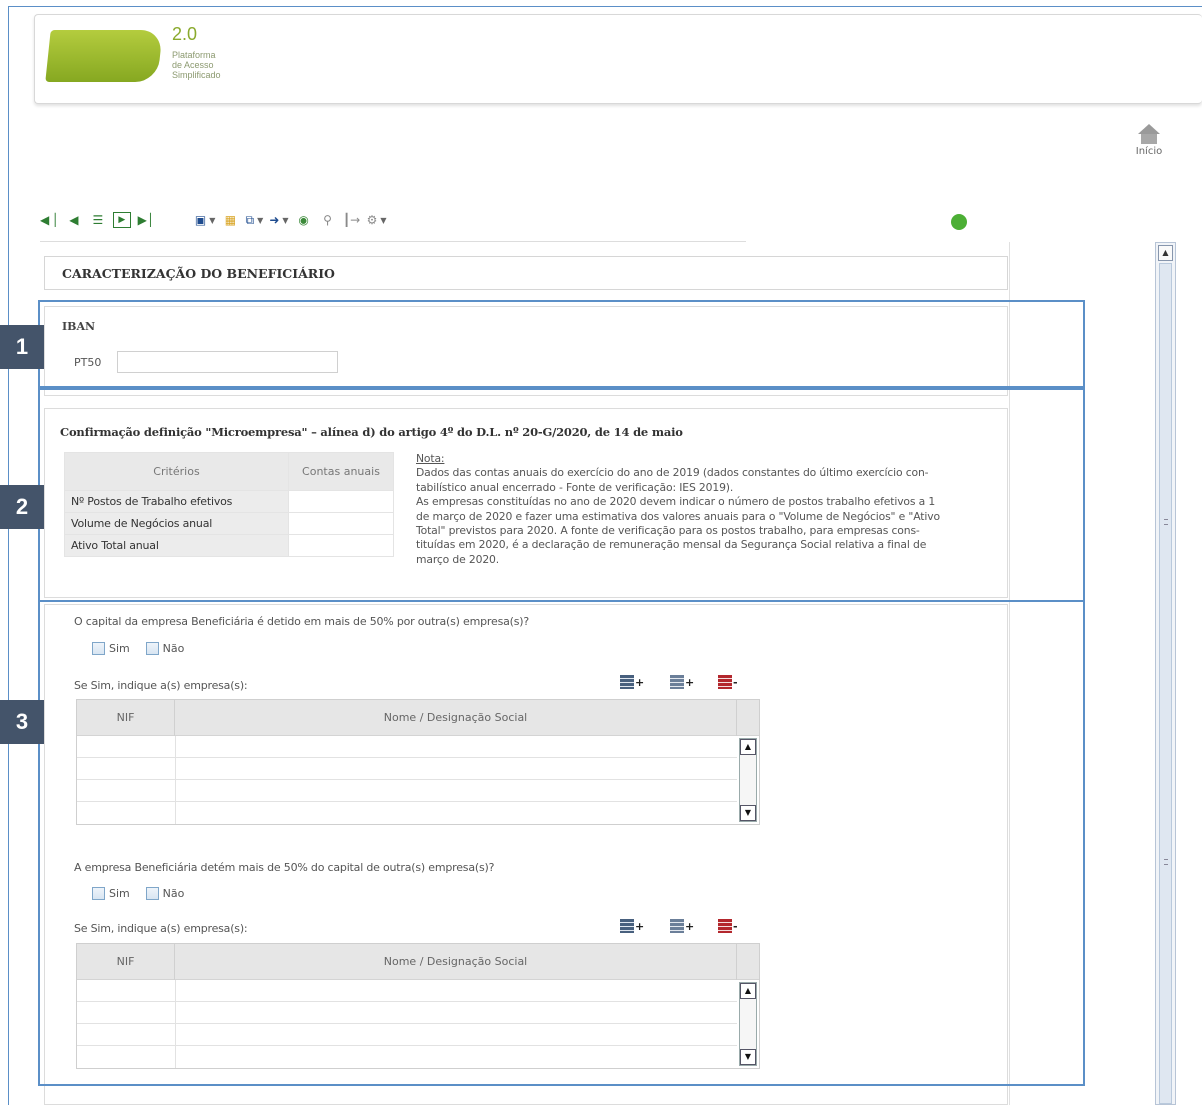 Image resolution: width=1202 pixels, height=1105 pixels. Describe the element at coordinates (959, 222) in the screenshot. I see `status-indicator` at that location.